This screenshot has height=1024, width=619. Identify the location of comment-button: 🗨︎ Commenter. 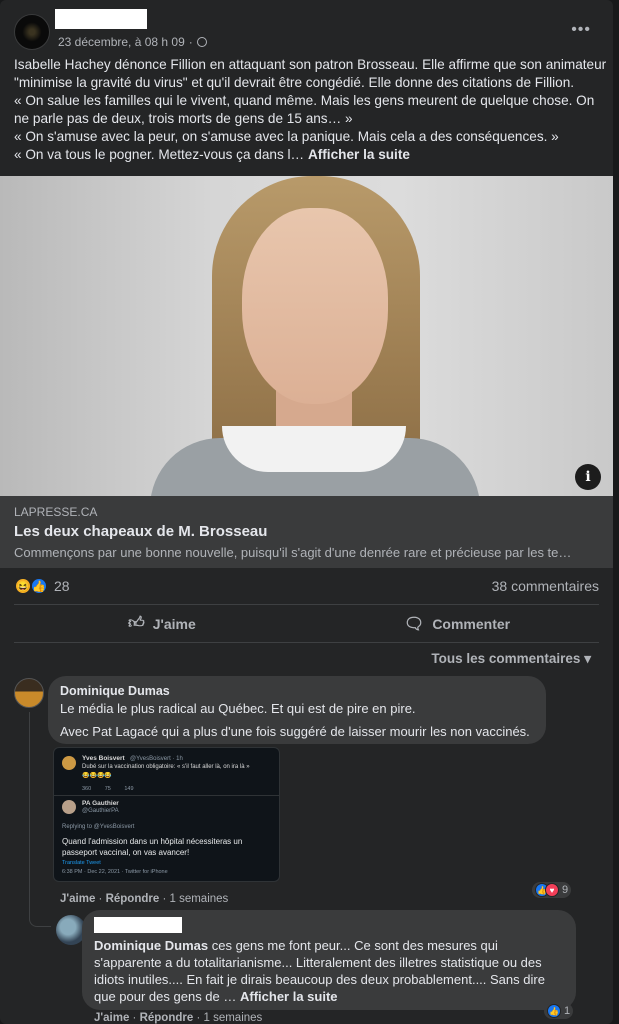
(457, 624).